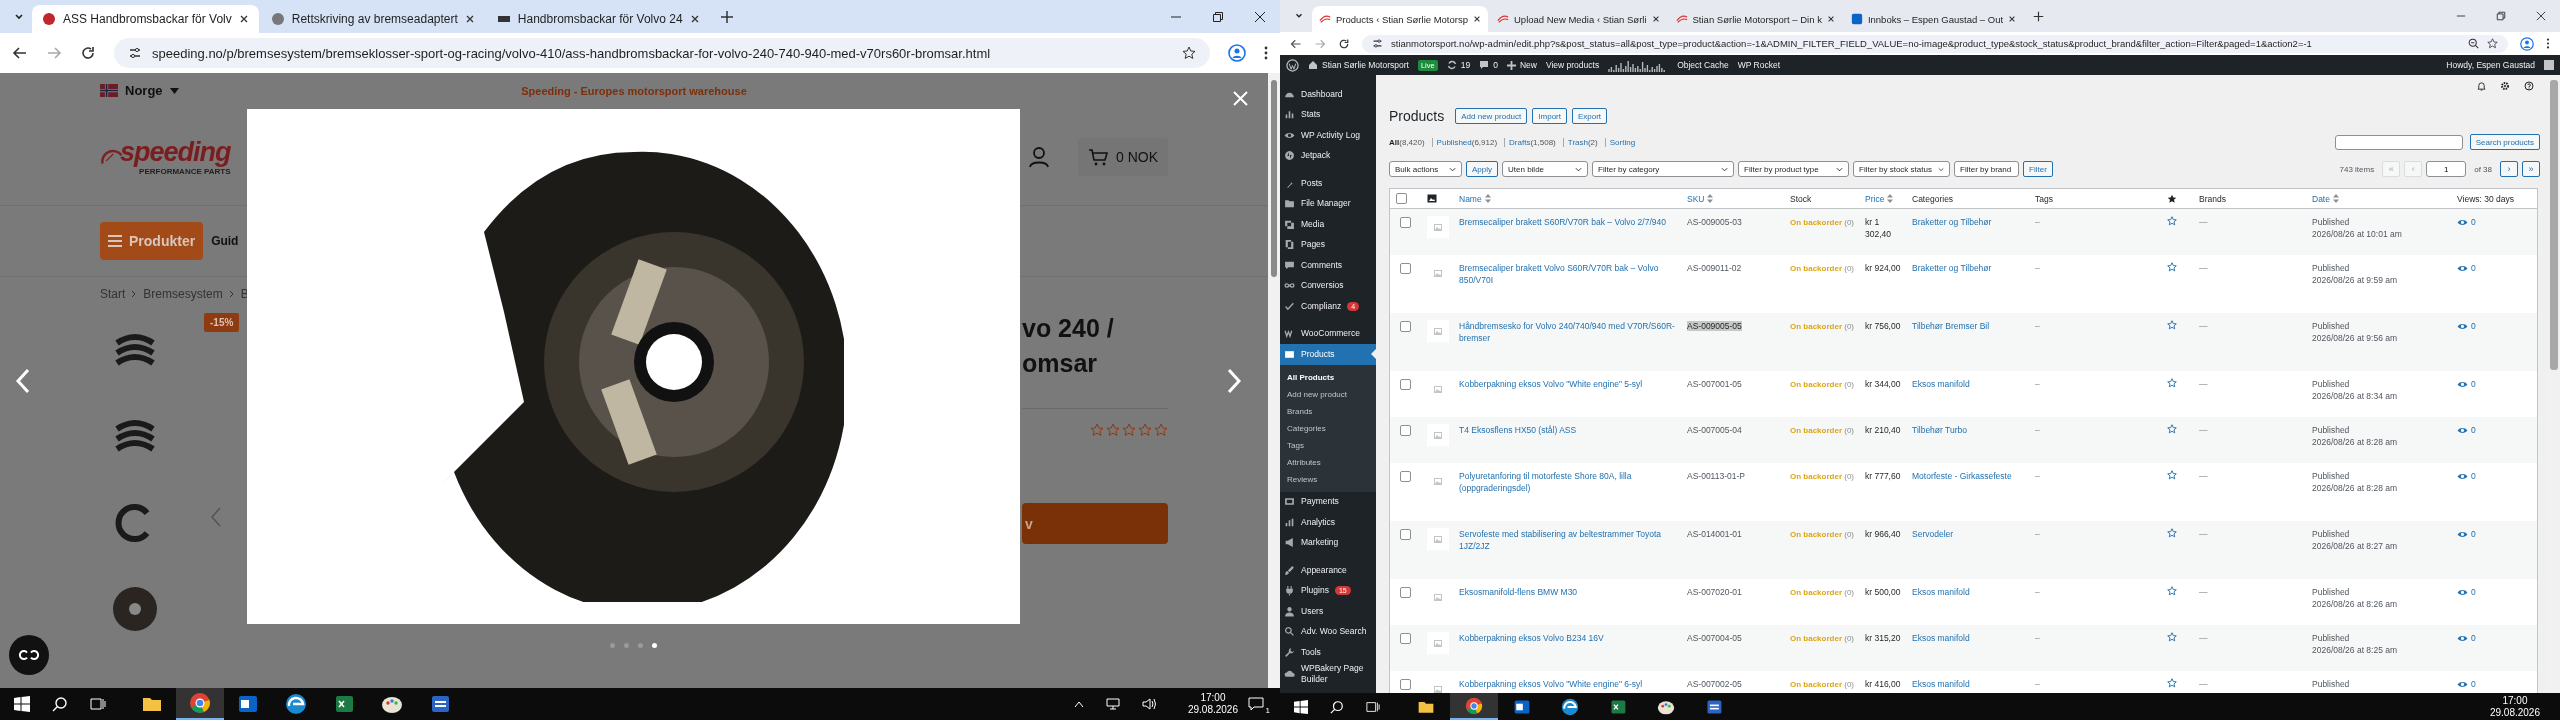 This screenshot has height=720, width=2560. I want to click on browser-tab: Stian Sørlie Motorsport – Din k, so click(1755, 19).